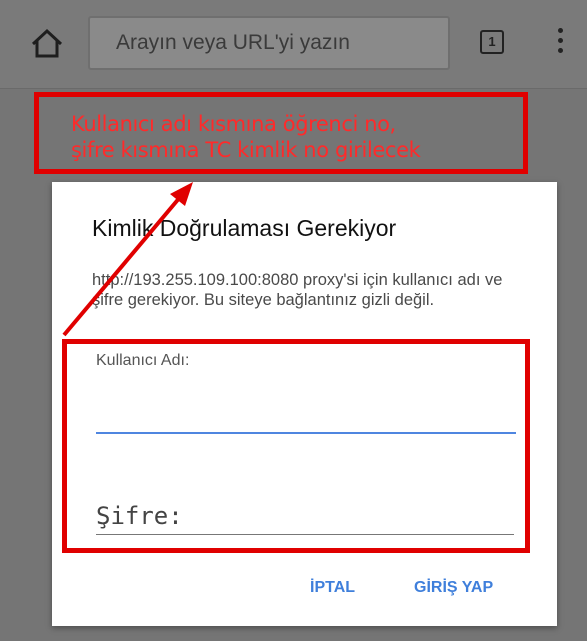 Image resolution: width=587 pixels, height=641 pixels. What do you see at coordinates (244, 228) in the screenshot?
I see `dialog-title: Kimlik Doğrulaması Gerekiyor` at bounding box center [244, 228].